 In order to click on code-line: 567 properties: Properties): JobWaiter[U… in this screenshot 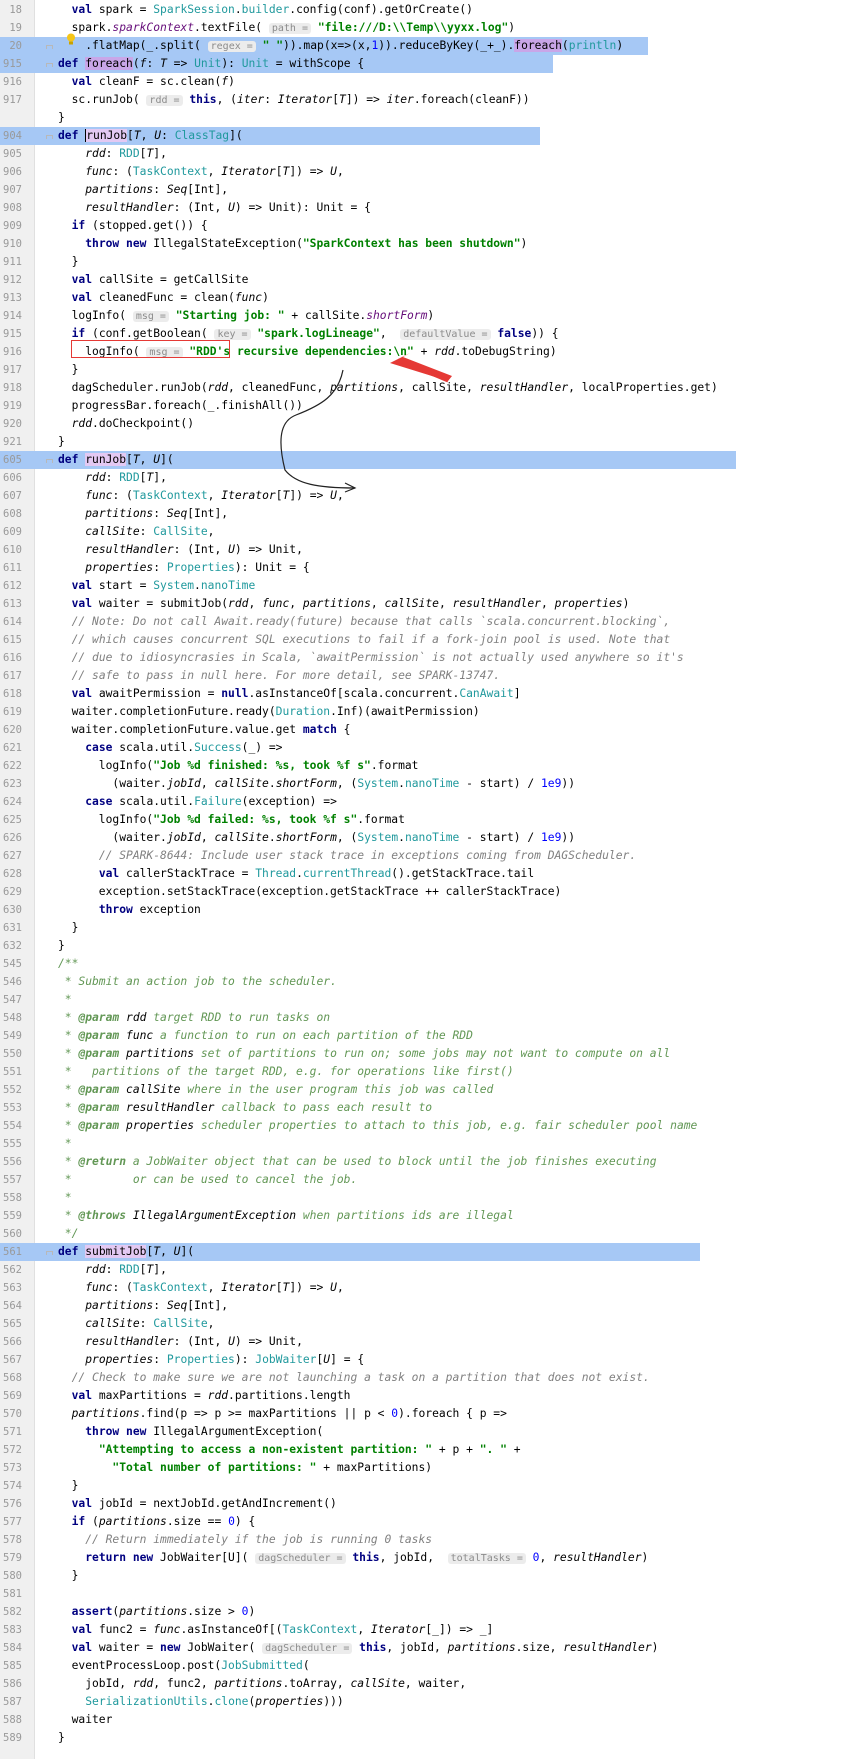, I will do `click(430, 1360)`.